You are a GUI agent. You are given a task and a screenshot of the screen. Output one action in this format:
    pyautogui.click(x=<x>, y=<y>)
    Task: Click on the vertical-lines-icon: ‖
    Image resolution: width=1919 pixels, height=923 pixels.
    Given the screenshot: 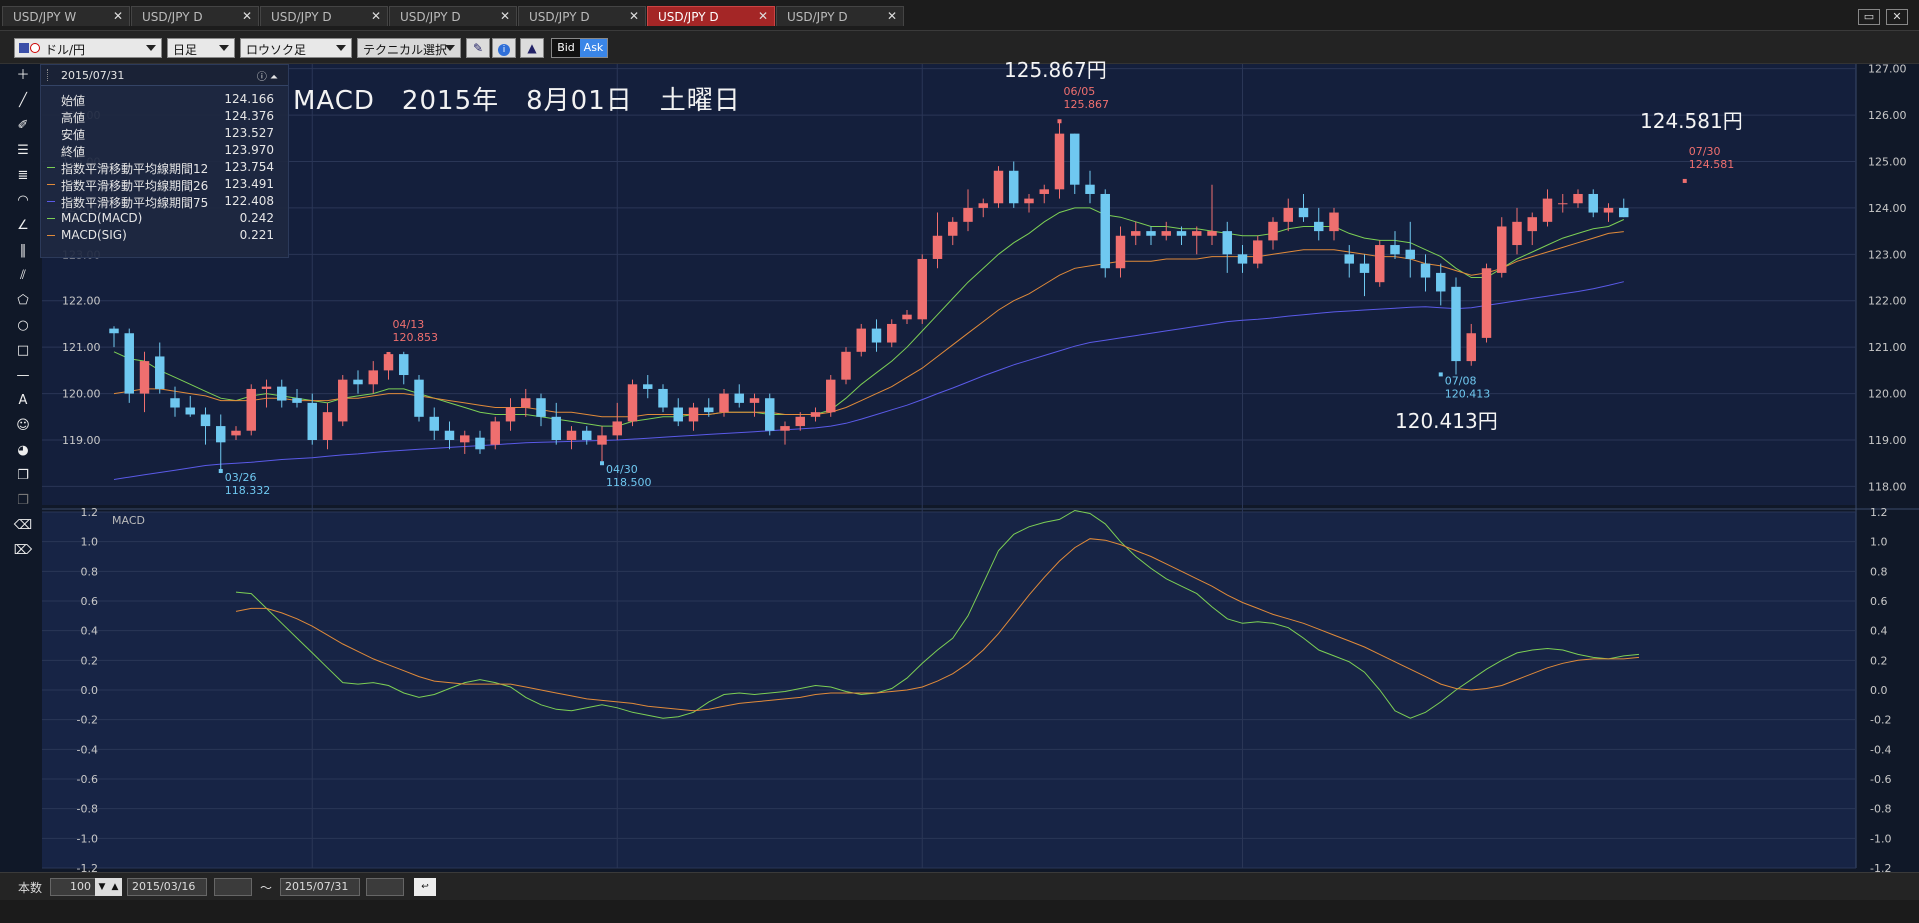 What is the action you would take?
    pyautogui.click(x=23, y=251)
    